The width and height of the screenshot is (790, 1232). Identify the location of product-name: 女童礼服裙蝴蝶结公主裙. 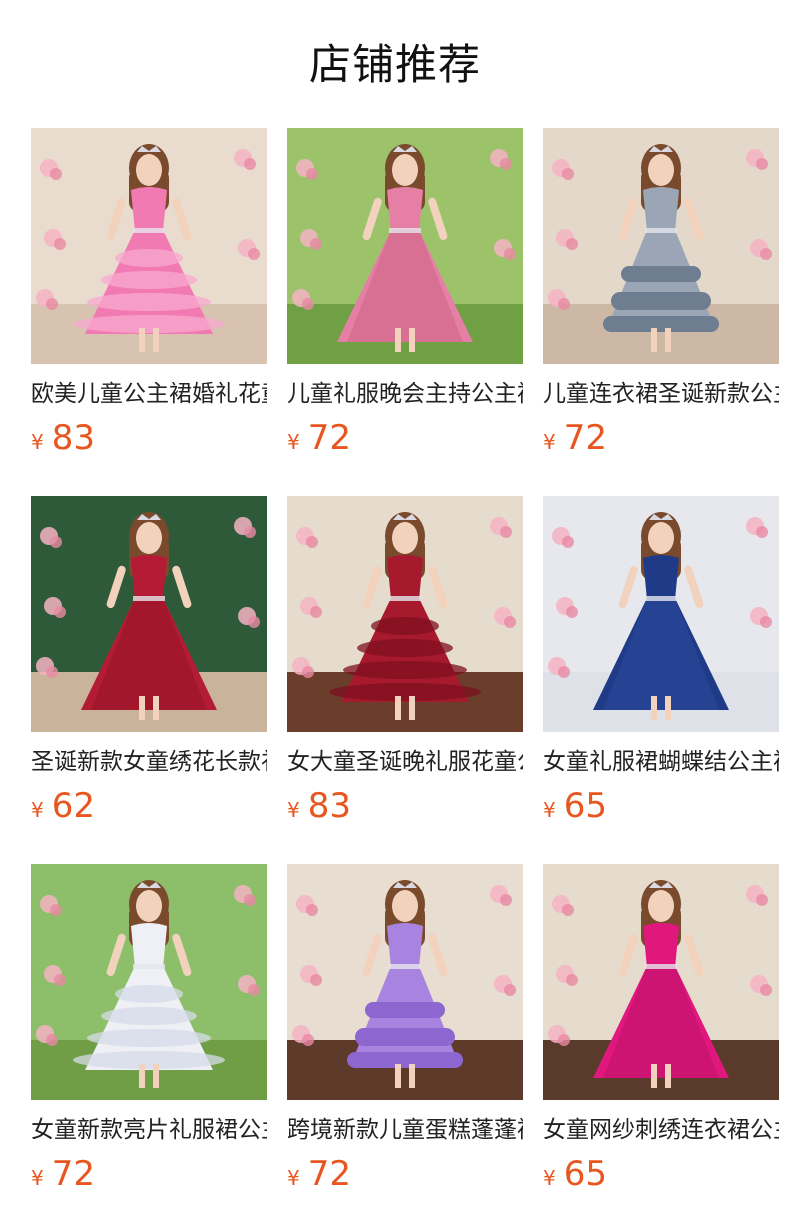
(661, 762).